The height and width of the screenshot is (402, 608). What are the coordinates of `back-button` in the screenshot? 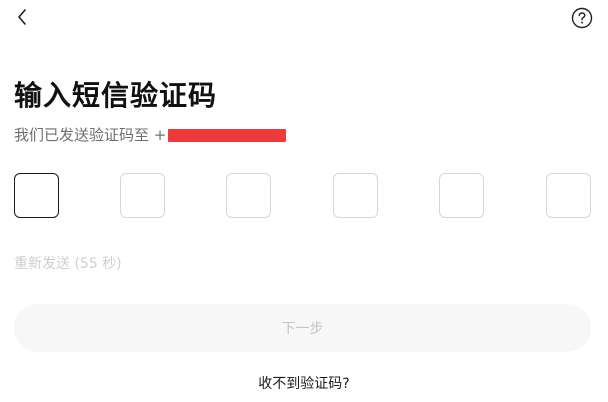 It's located at (22, 19).